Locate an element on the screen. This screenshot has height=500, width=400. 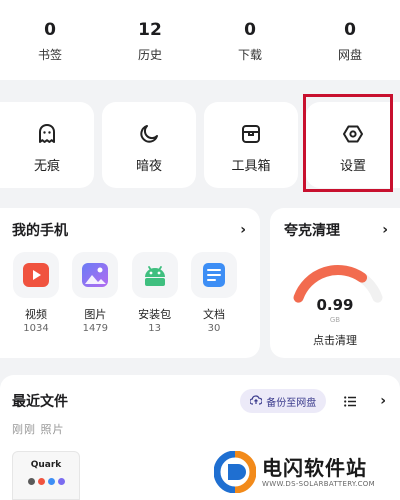
ghost-icon is located at coordinates (47, 134).